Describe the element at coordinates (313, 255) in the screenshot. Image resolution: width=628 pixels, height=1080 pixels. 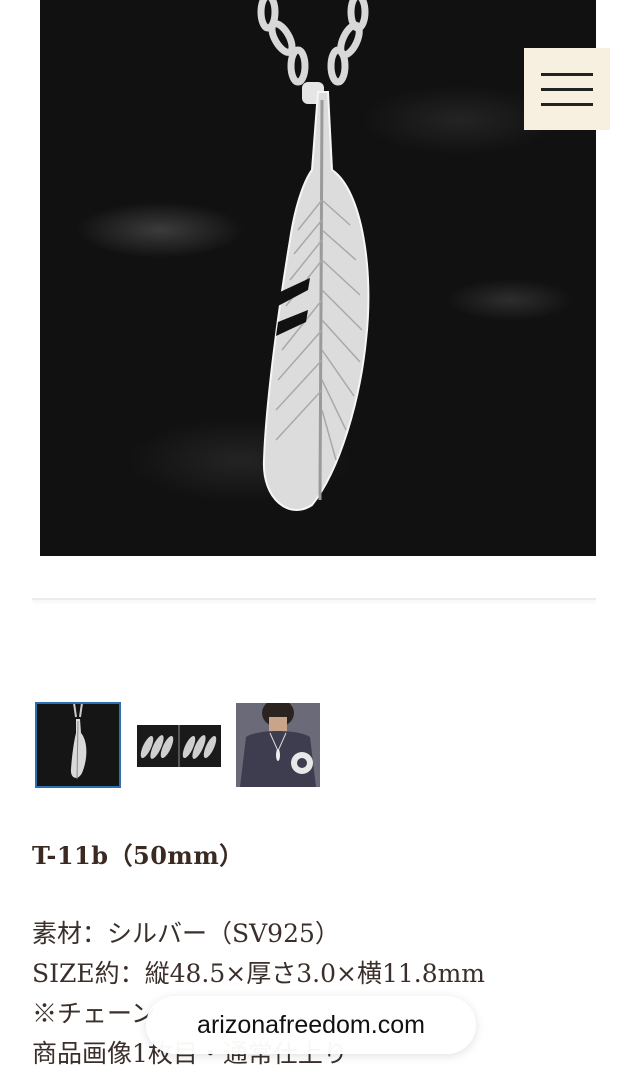
I see `feather-pendant-image` at that location.